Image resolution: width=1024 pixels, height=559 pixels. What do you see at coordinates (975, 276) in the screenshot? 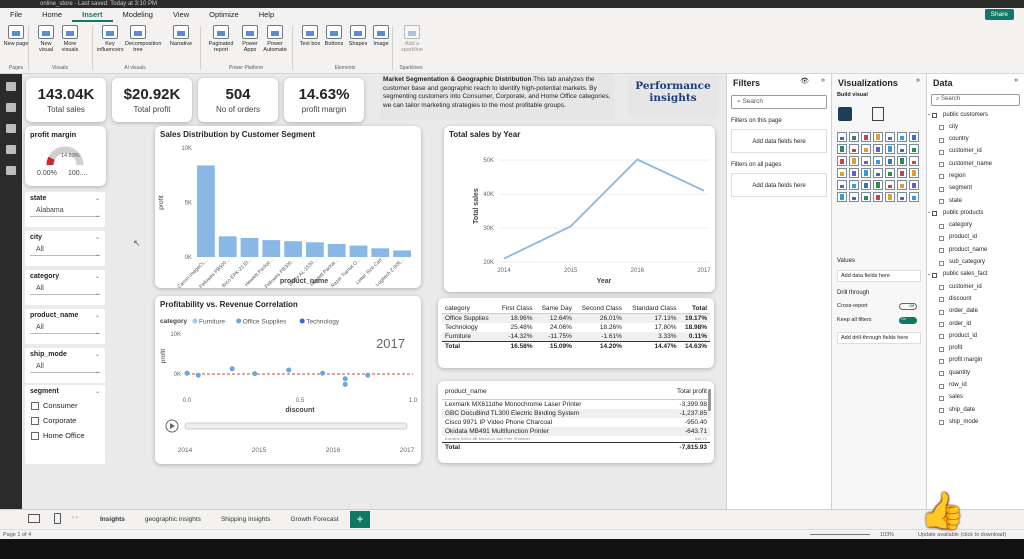
I see `data-table: ⌄ public sales_fact` at bounding box center [975, 276].